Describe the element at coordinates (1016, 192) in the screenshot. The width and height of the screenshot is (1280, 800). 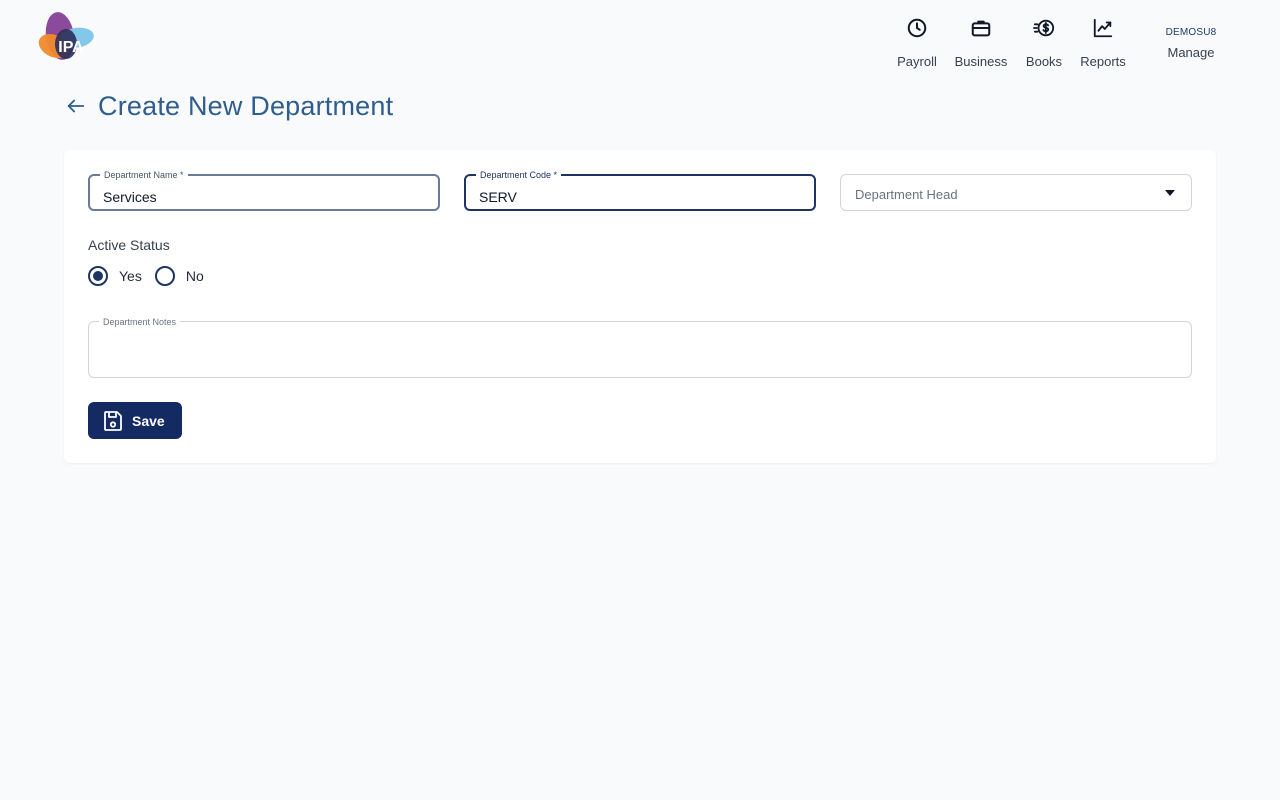
I see `department-head-select: Department Head` at that location.